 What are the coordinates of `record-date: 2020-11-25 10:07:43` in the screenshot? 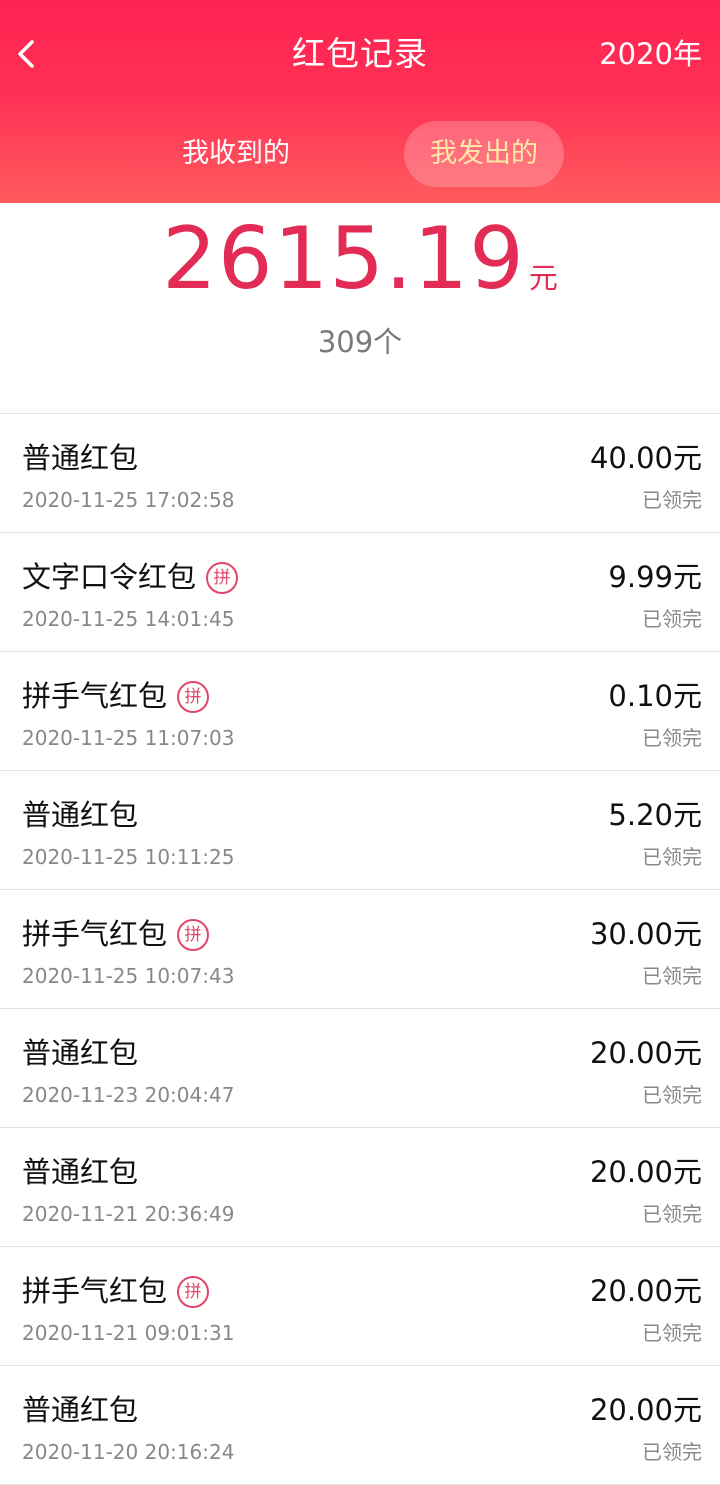 It's located at (128, 976).